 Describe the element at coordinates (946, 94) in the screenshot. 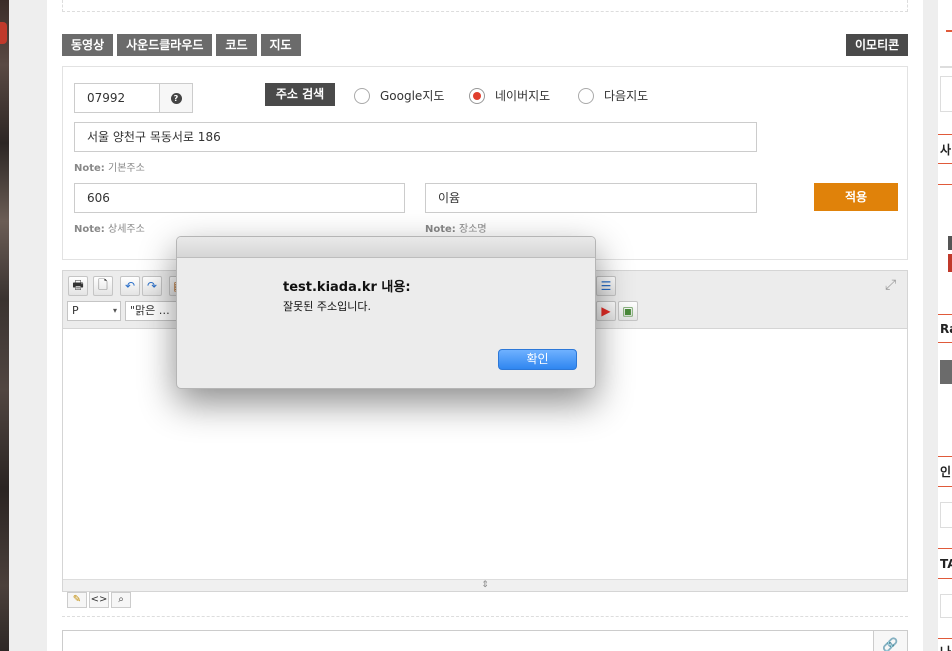

I see `sidebar-widget-box` at that location.